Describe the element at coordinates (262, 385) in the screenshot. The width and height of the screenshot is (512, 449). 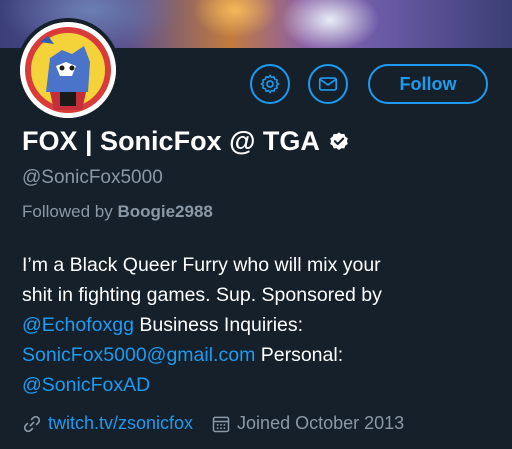
I see `bio-line: @SonicFoxAD` at that location.